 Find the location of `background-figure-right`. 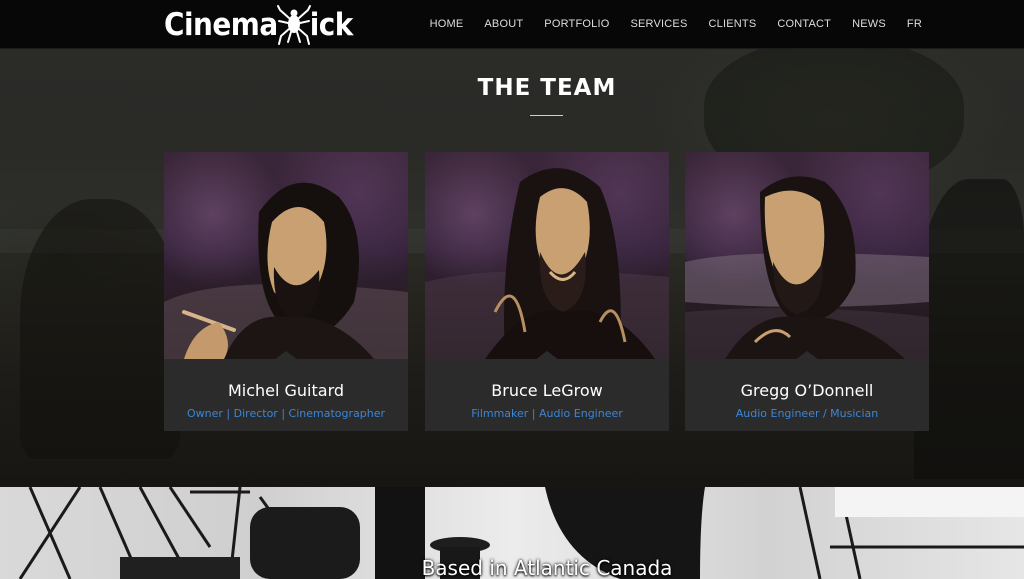

background-figure-right is located at coordinates (969, 329).